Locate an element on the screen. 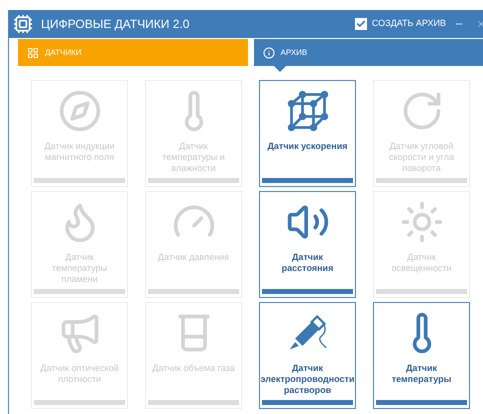  compass-icon is located at coordinates (80, 111).